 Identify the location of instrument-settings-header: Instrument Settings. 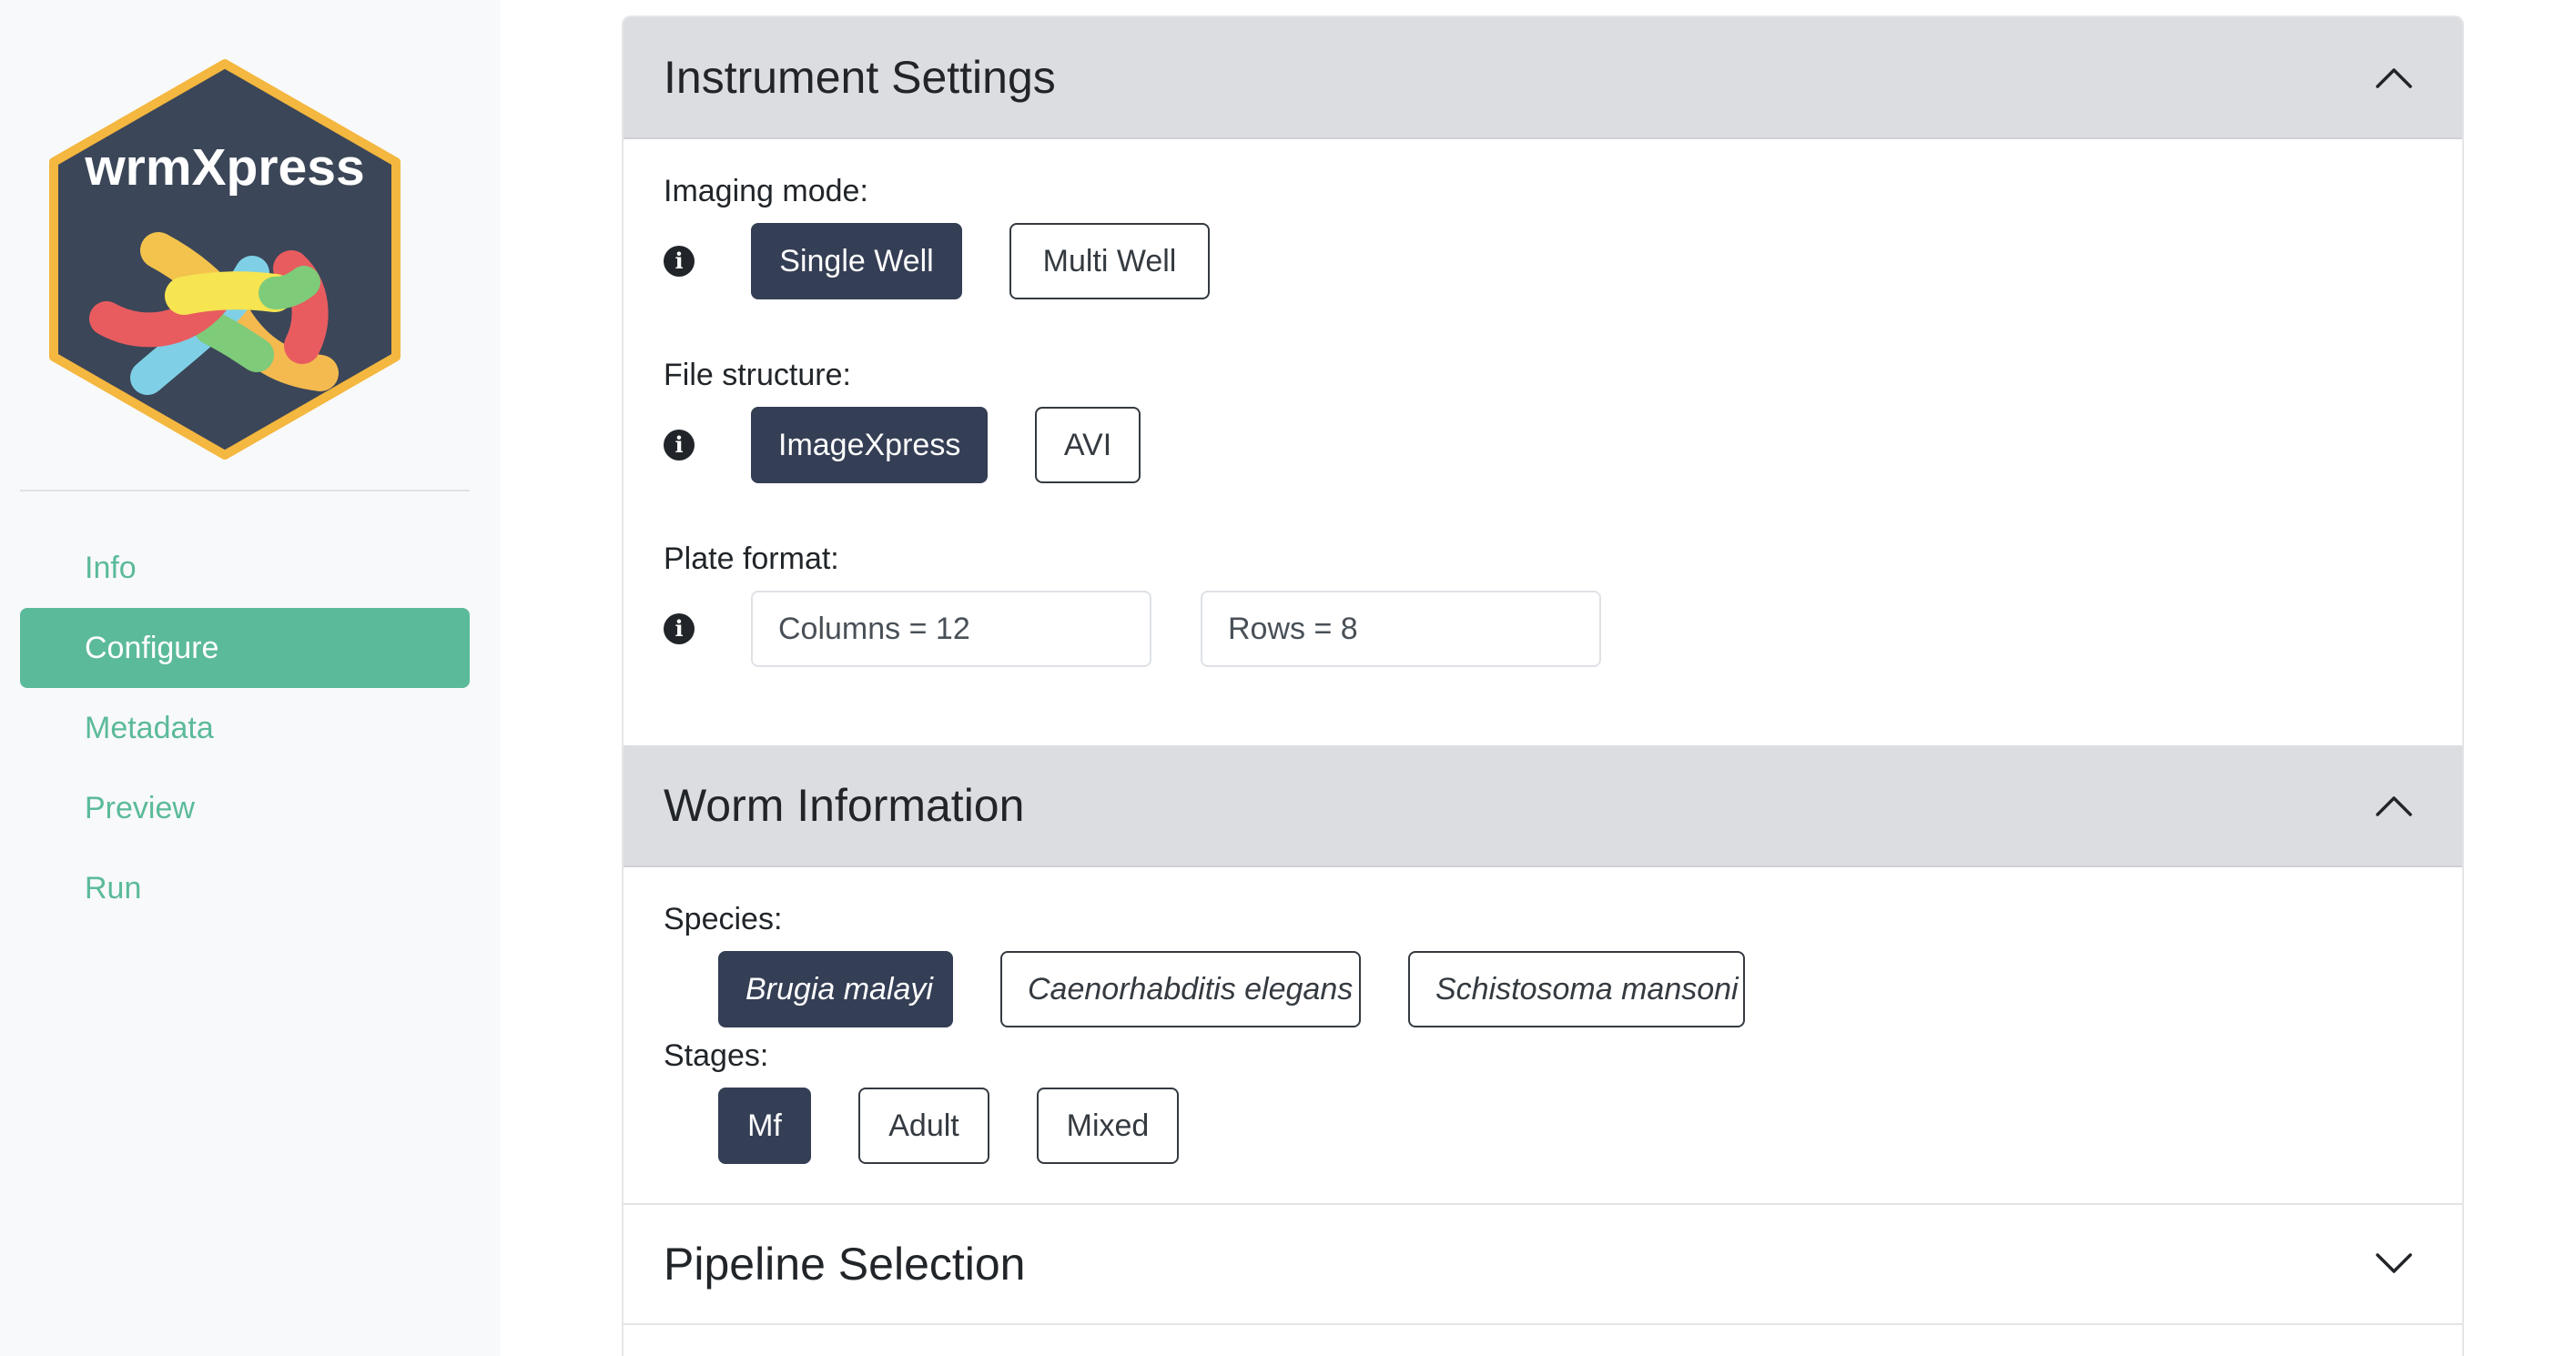
(1543, 78).